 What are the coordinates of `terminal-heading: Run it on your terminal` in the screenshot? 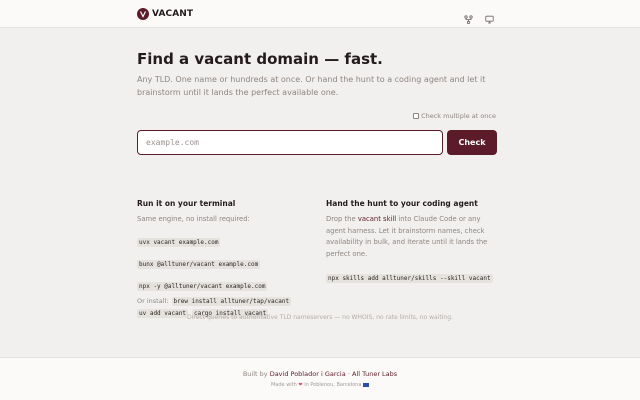 It's located at (186, 203).